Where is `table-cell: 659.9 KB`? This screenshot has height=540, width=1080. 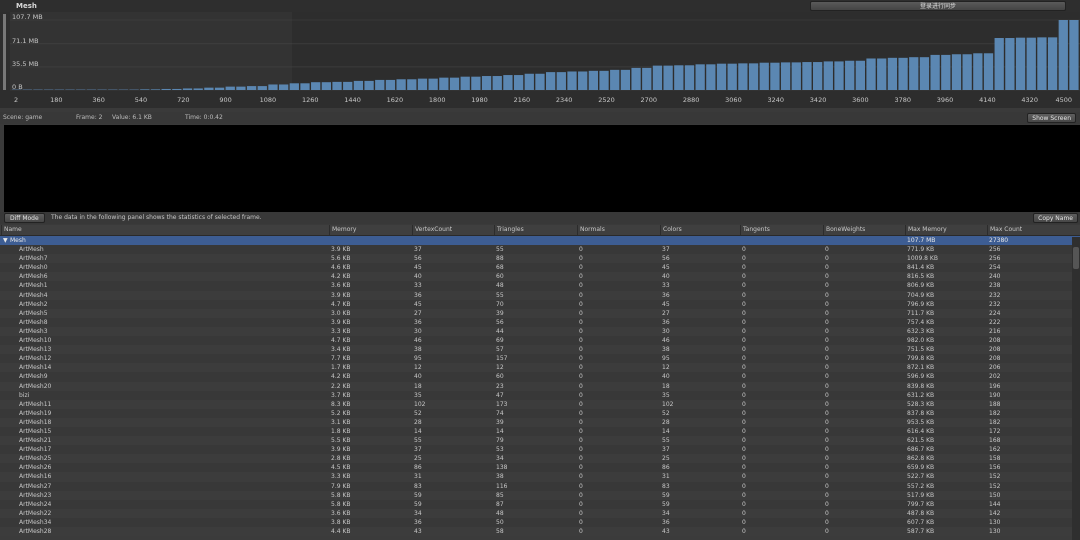 table-cell: 659.9 KB is located at coordinates (921, 468).